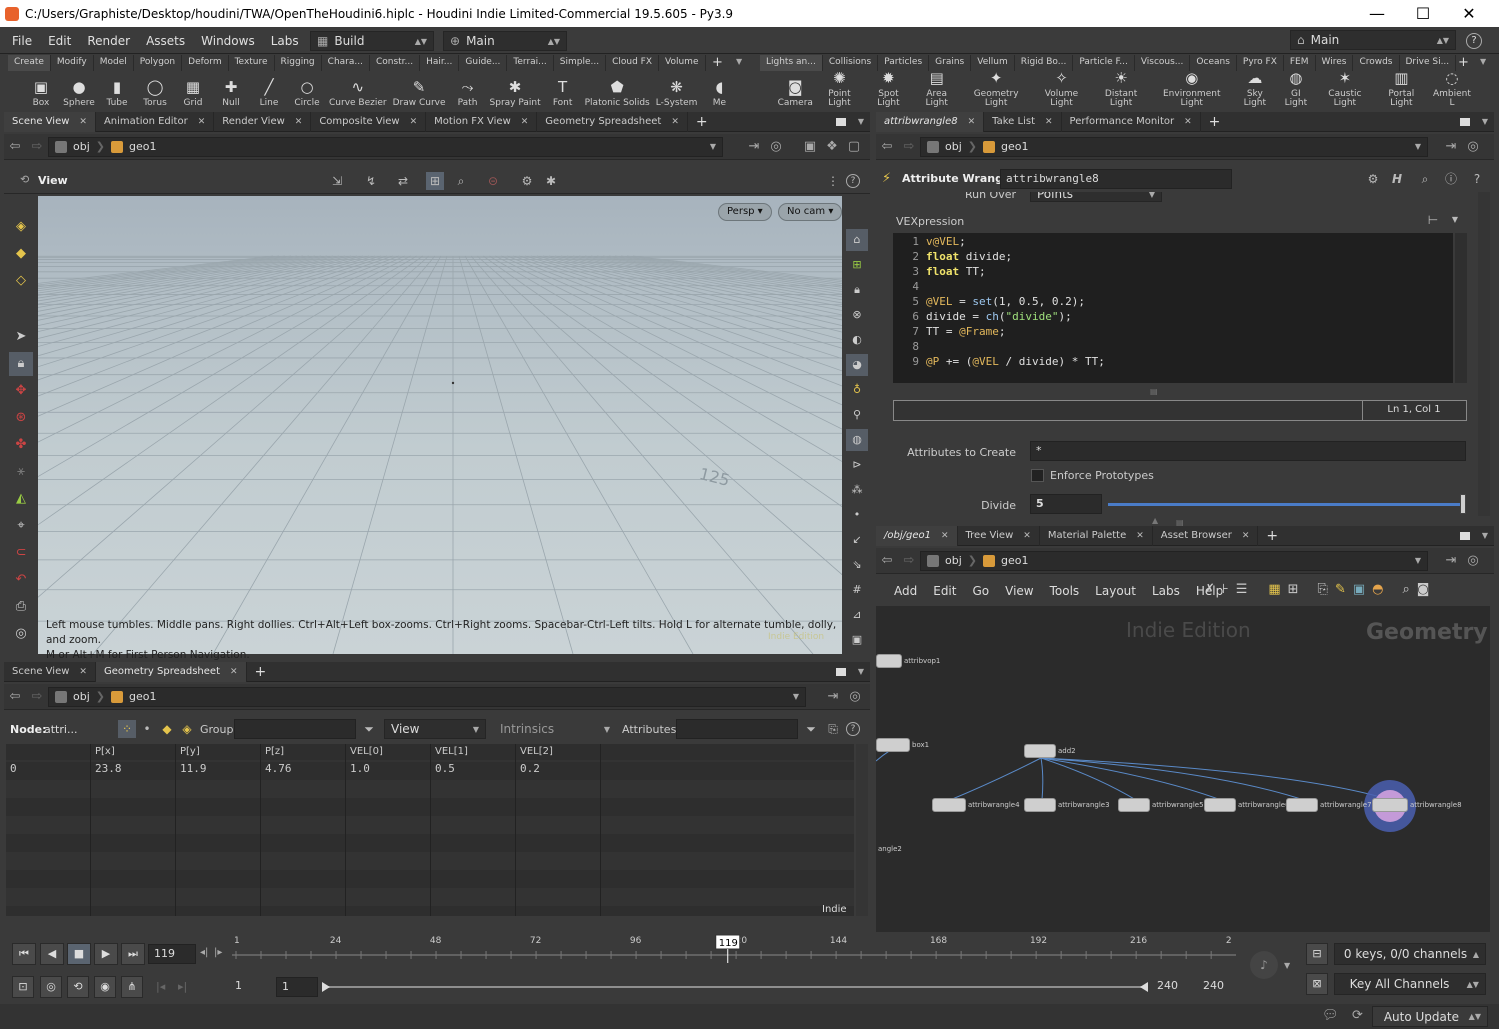  Describe the element at coordinates (252, 63) in the screenshot. I see `shelf-tab: Texture` at that location.